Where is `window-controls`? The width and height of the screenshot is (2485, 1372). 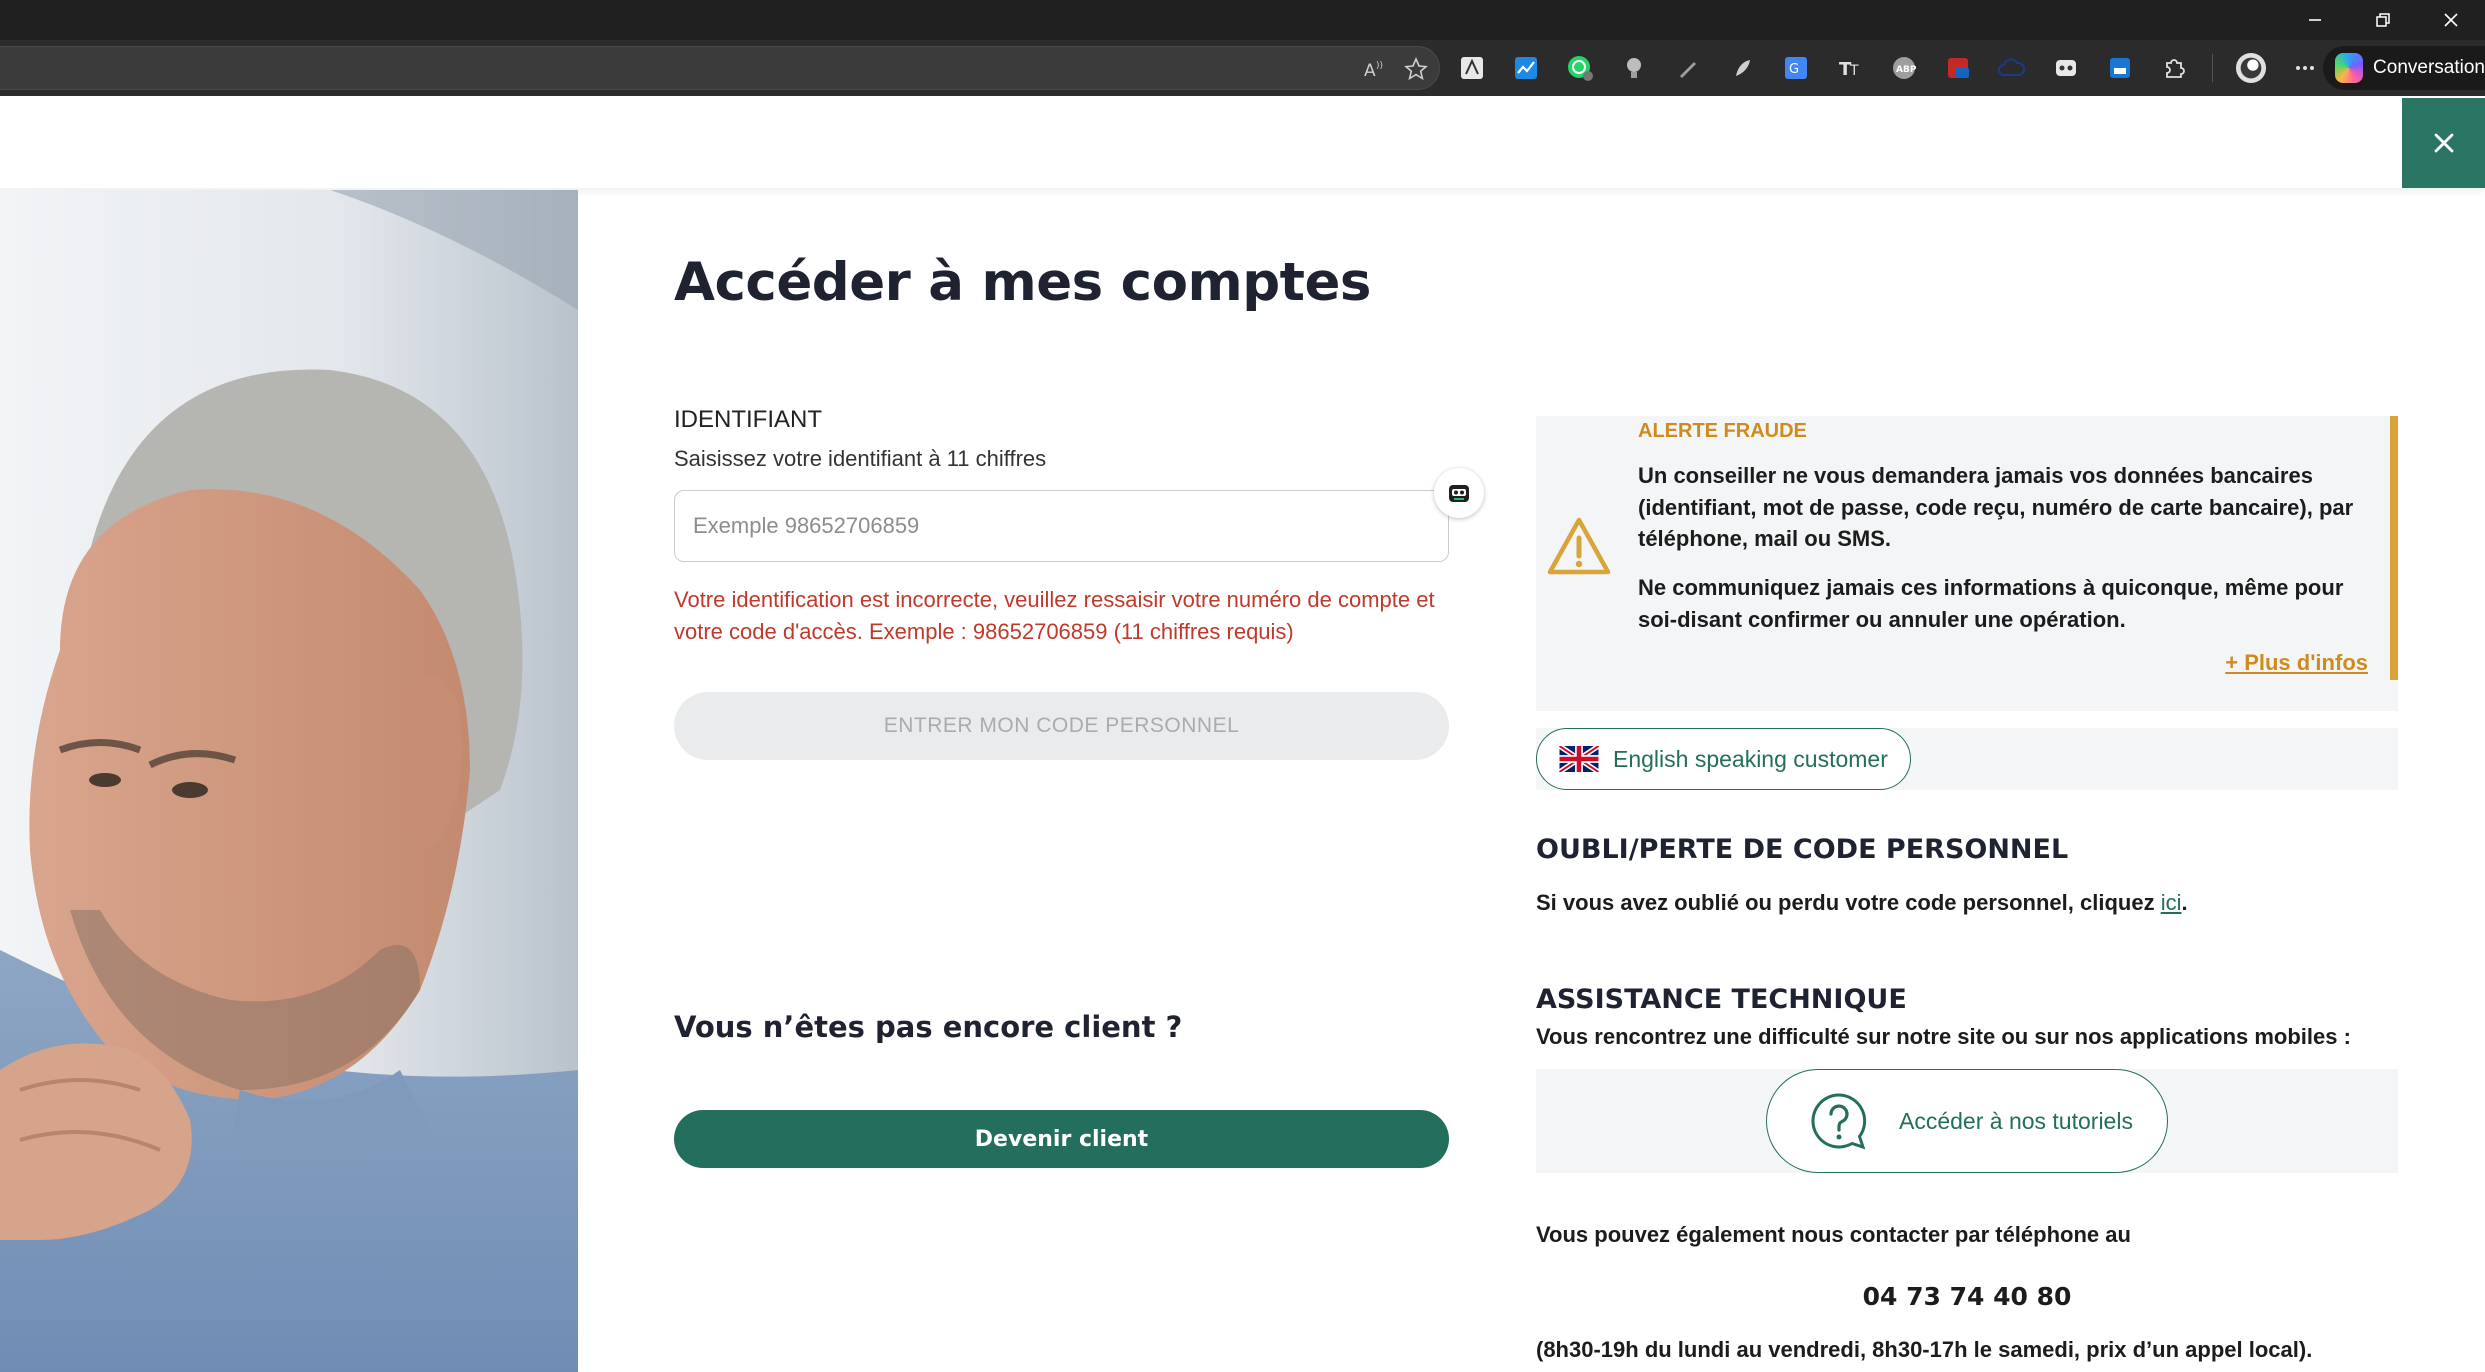
window-controls is located at coordinates (2383, 20).